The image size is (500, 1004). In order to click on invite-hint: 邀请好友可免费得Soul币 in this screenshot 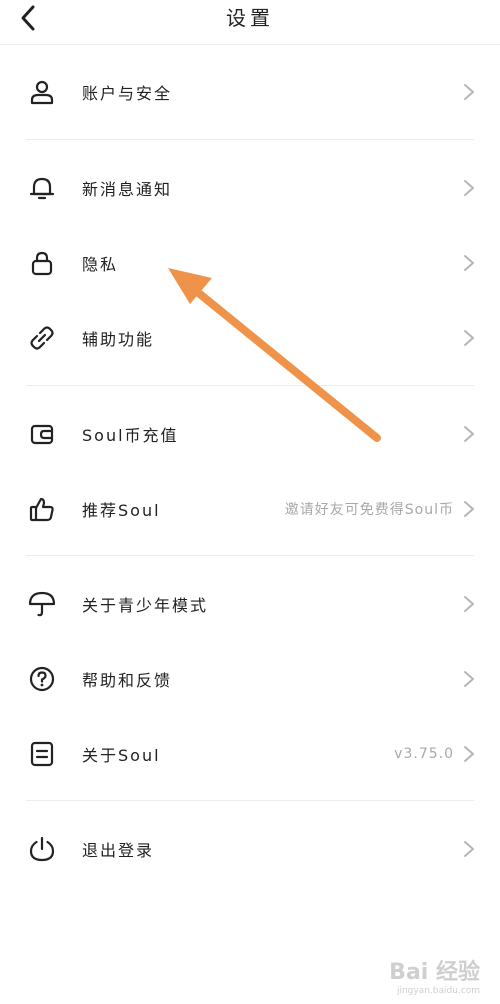, I will do `click(369, 509)`.